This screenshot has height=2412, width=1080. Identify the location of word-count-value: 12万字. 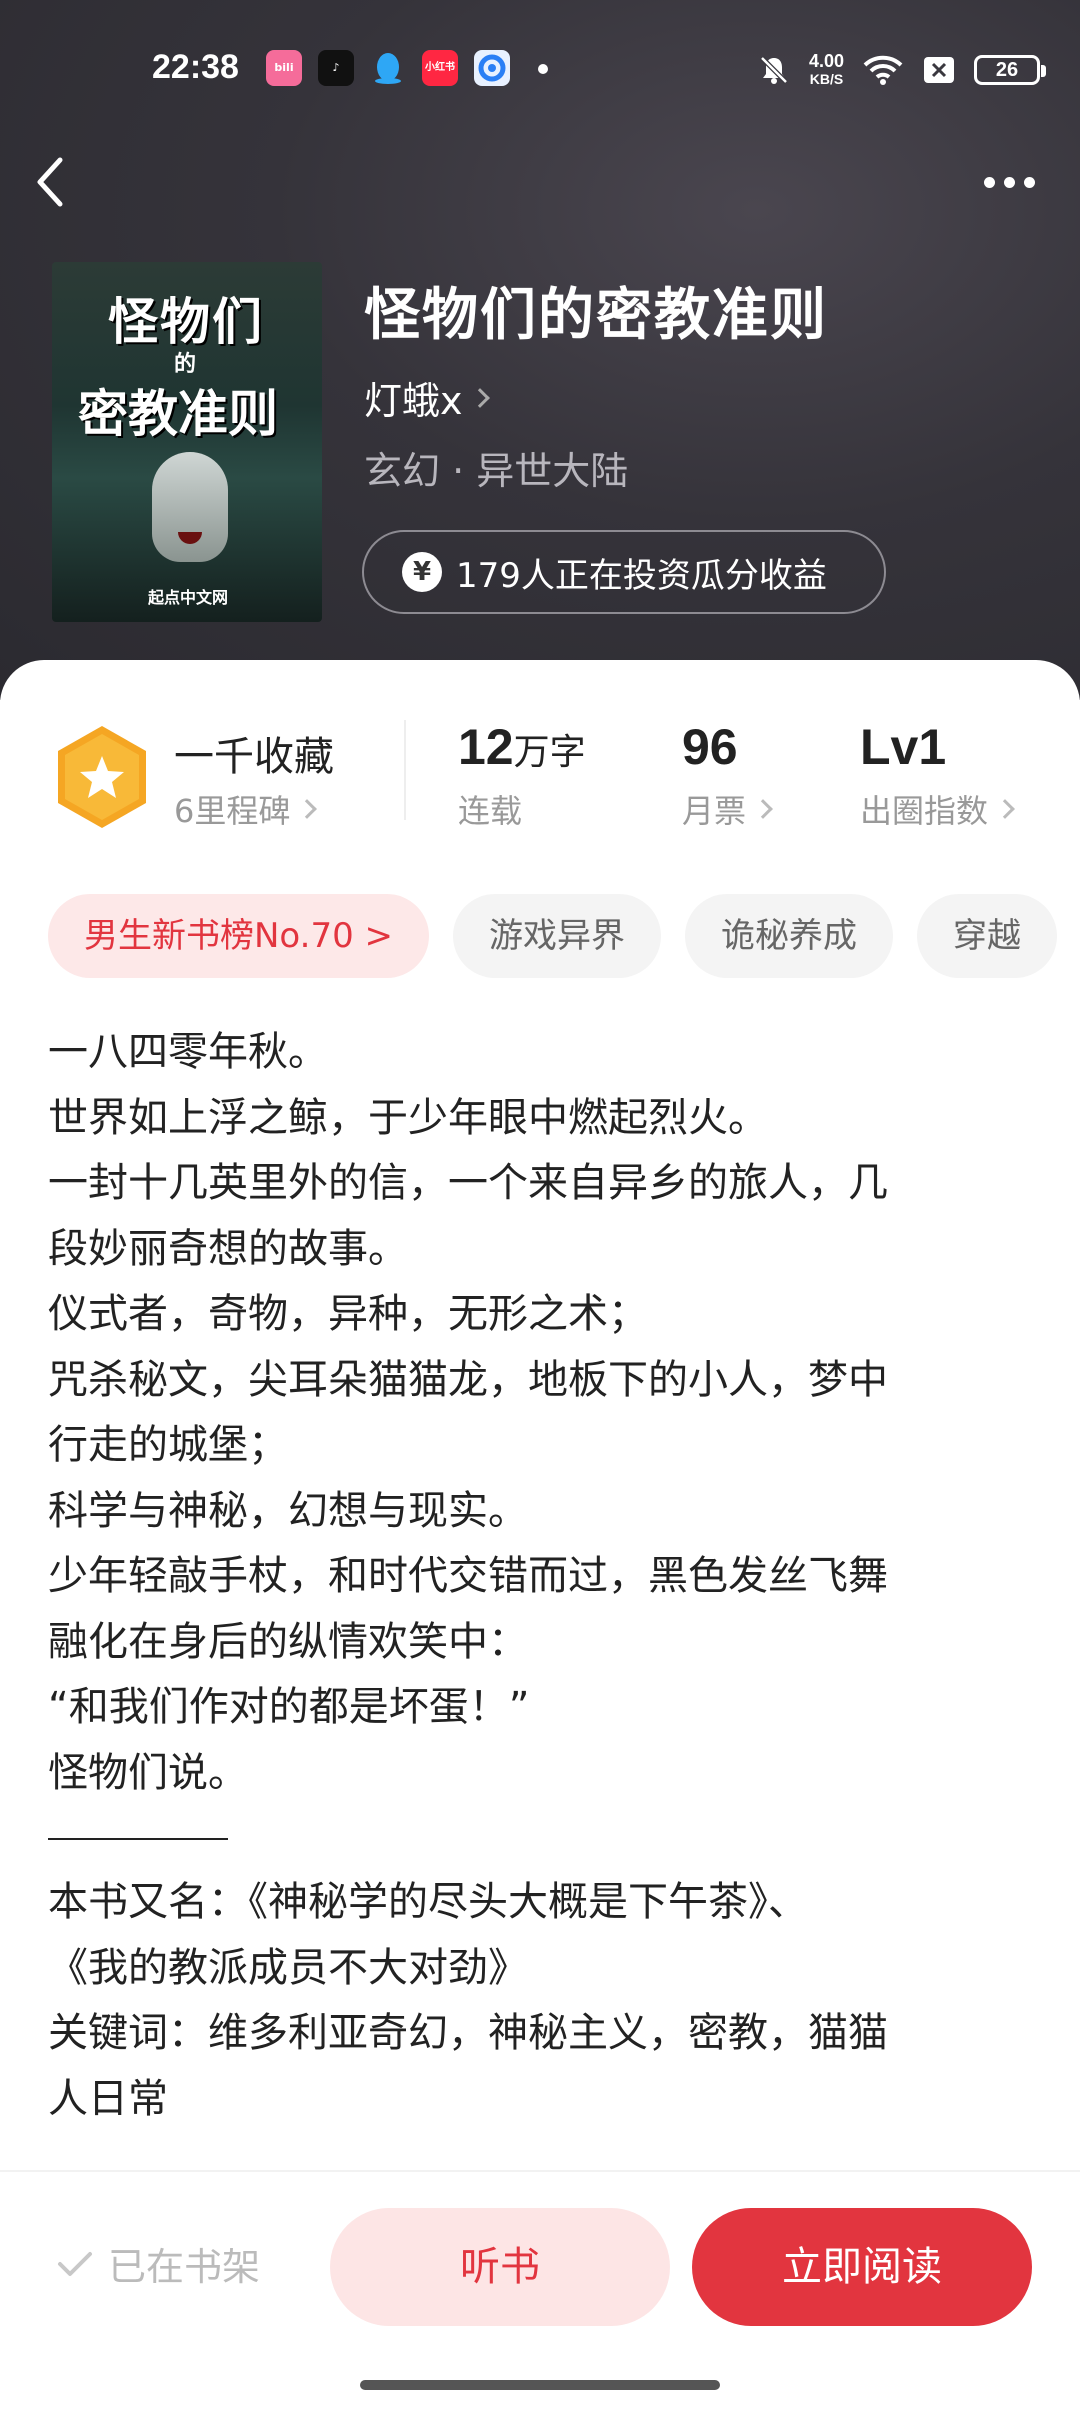
(522, 747).